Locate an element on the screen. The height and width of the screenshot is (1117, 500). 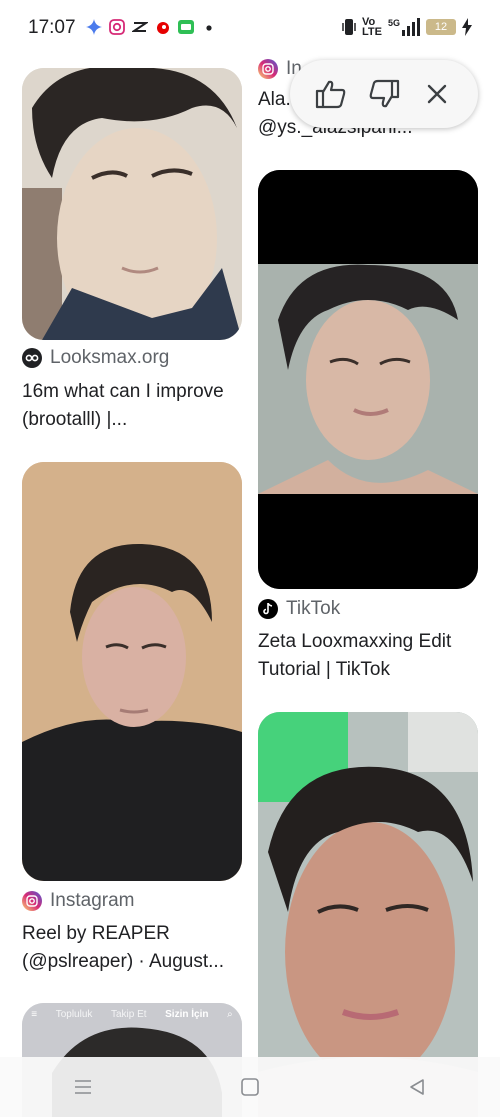
result-source-label: Looksmax.org is located at coordinates (110, 357).